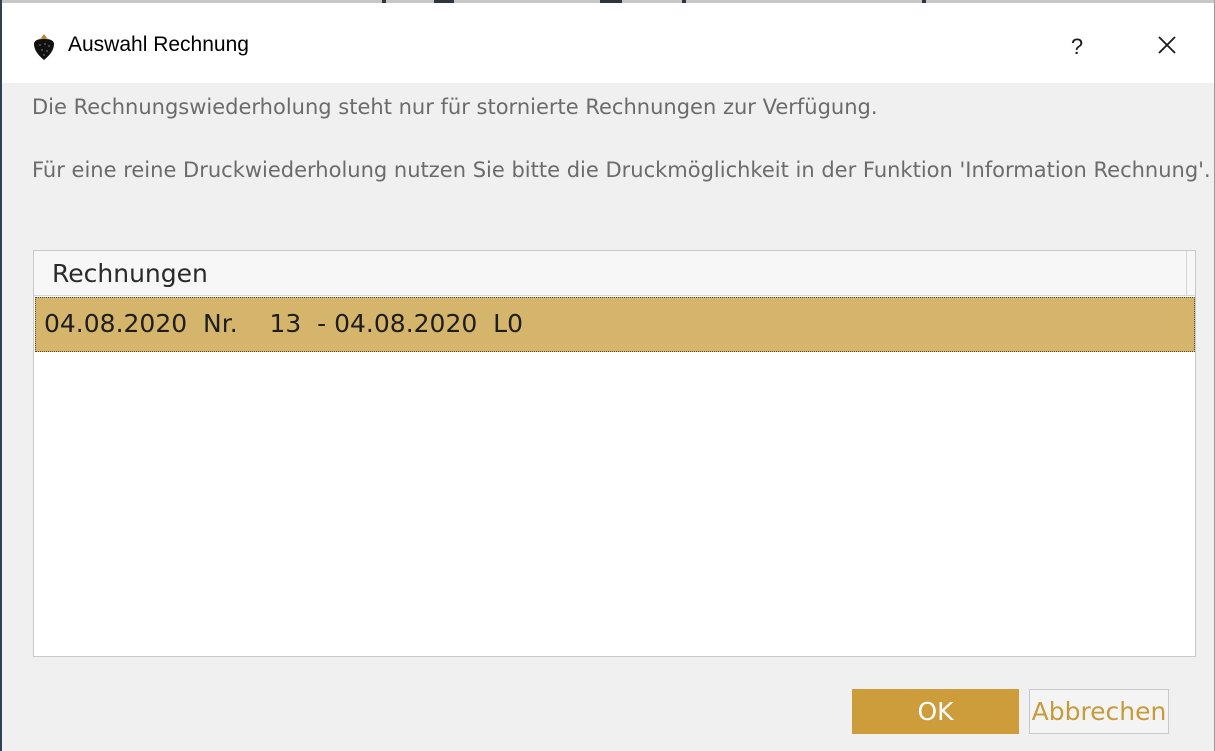 The image size is (1215, 751). I want to click on close-icon, so click(1167, 47).